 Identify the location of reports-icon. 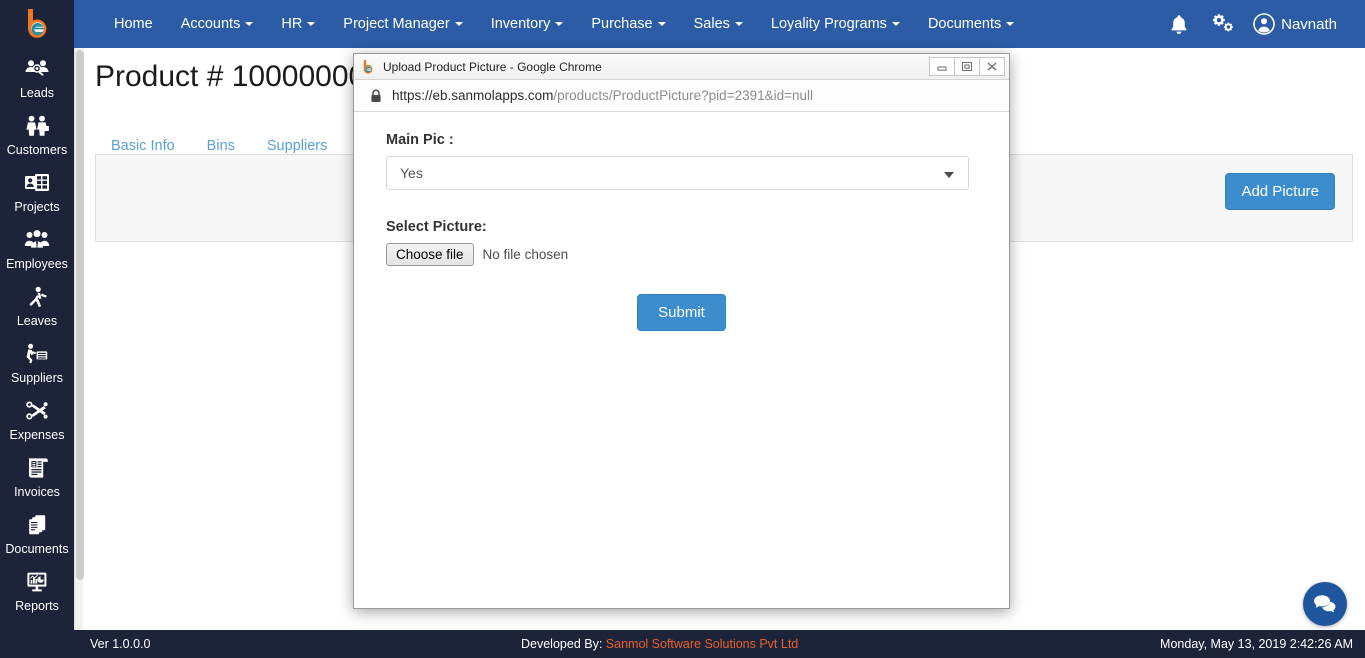
(37, 582).